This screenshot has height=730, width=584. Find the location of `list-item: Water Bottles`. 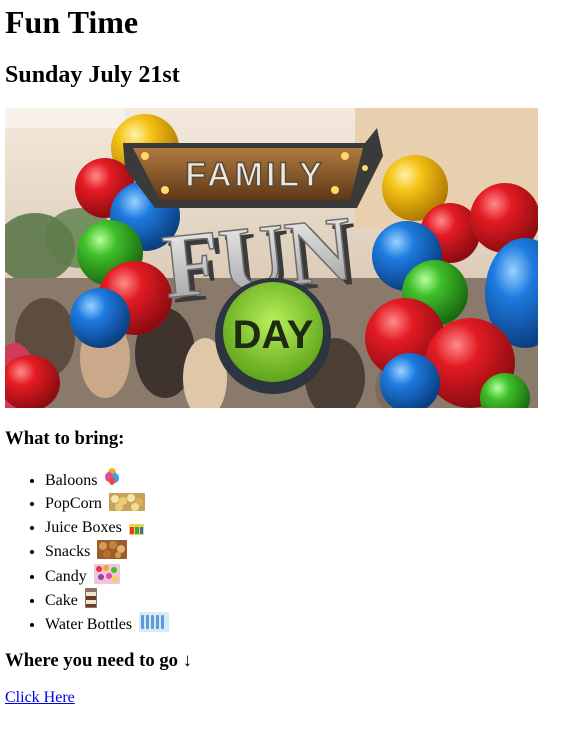

list-item: Water Bottles is located at coordinates (107, 624).